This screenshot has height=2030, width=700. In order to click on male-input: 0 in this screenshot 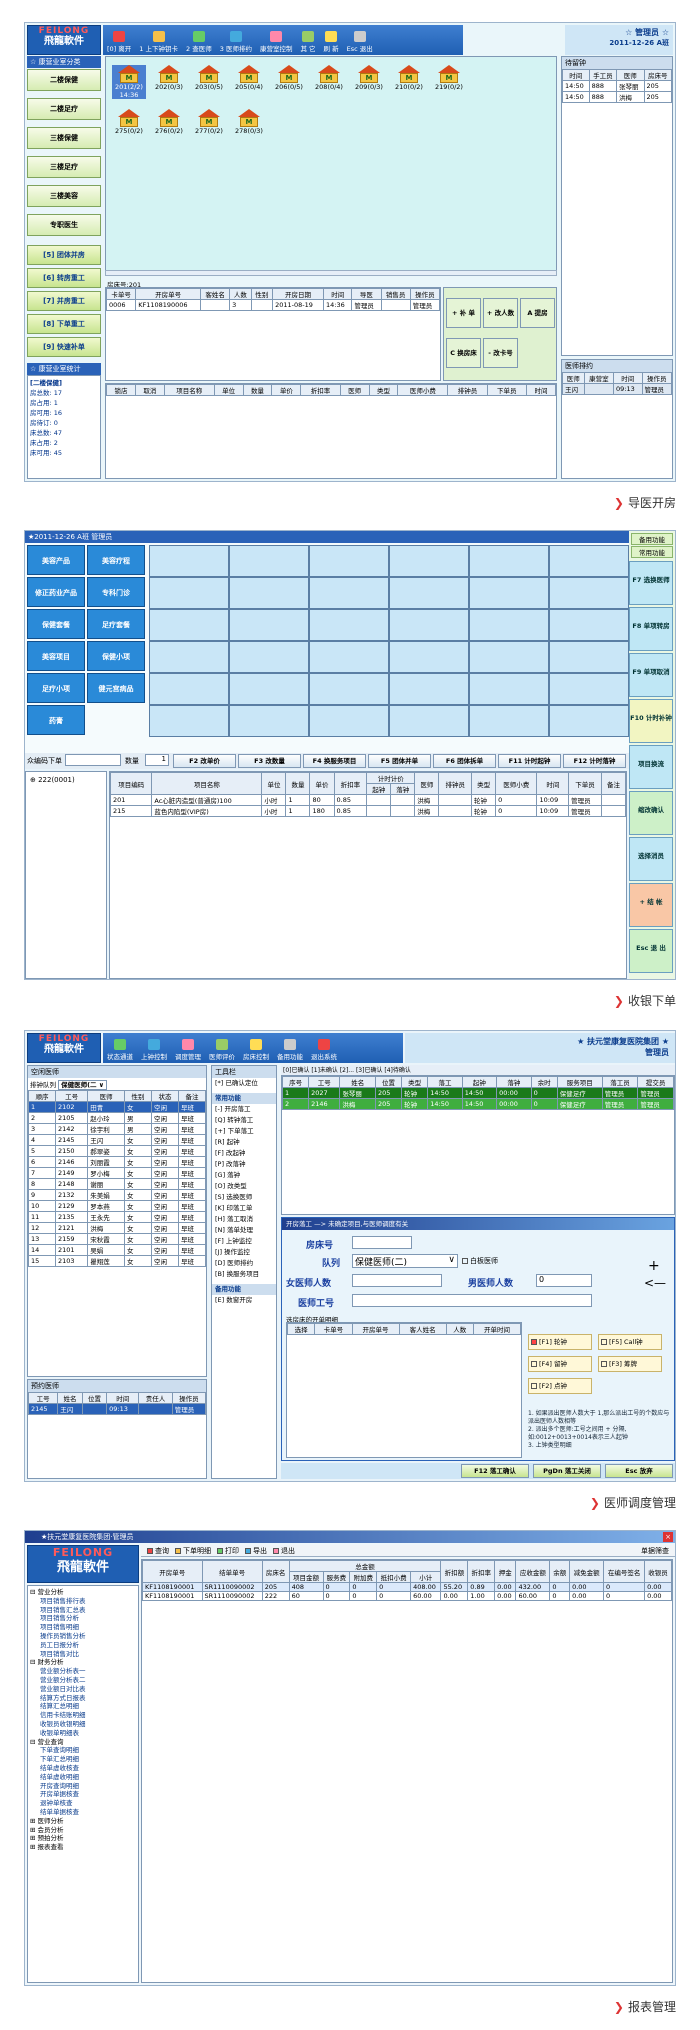, I will do `click(564, 1280)`.